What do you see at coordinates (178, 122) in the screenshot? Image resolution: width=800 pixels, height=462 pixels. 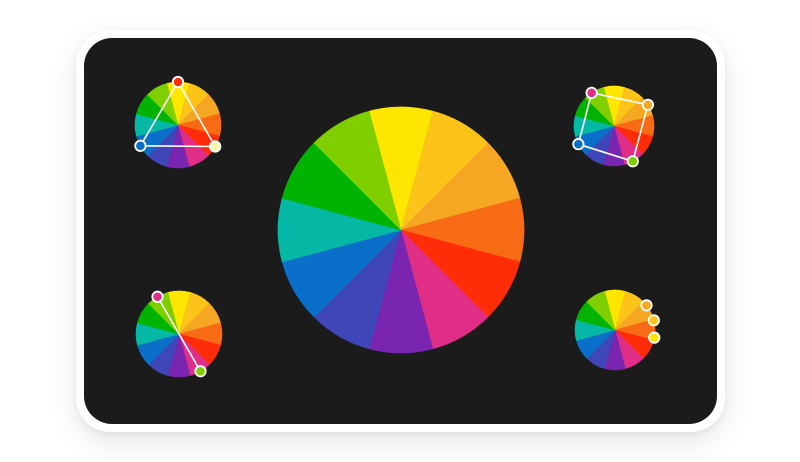 I see `triadic-wheel` at bounding box center [178, 122].